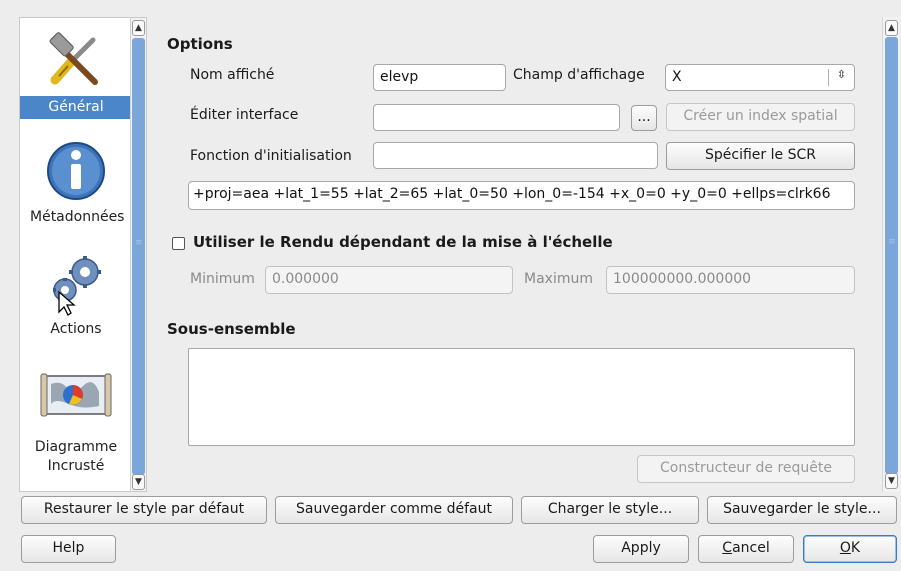  What do you see at coordinates (521, 397) in the screenshot?
I see `subset-textarea` at bounding box center [521, 397].